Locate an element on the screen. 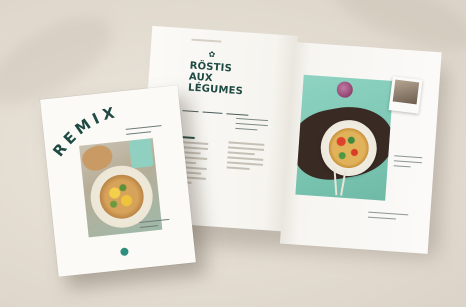 This screenshot has height=307, width=466. red-onion is located at coordinates (345, 90).